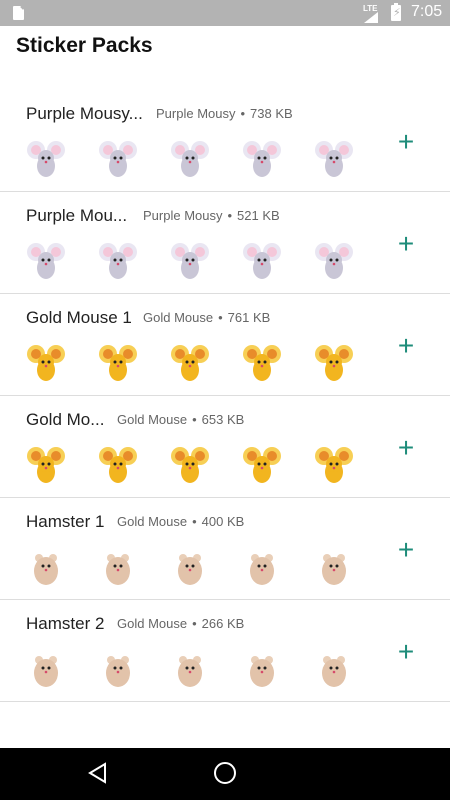 The image size is (450, 800). What do you see at coordinates (225, 447) in the screenshot?
I see `sticker-pack-row: Gold Mo... Gold Mouse • 653 KB +` at bounding box center [225, 447].